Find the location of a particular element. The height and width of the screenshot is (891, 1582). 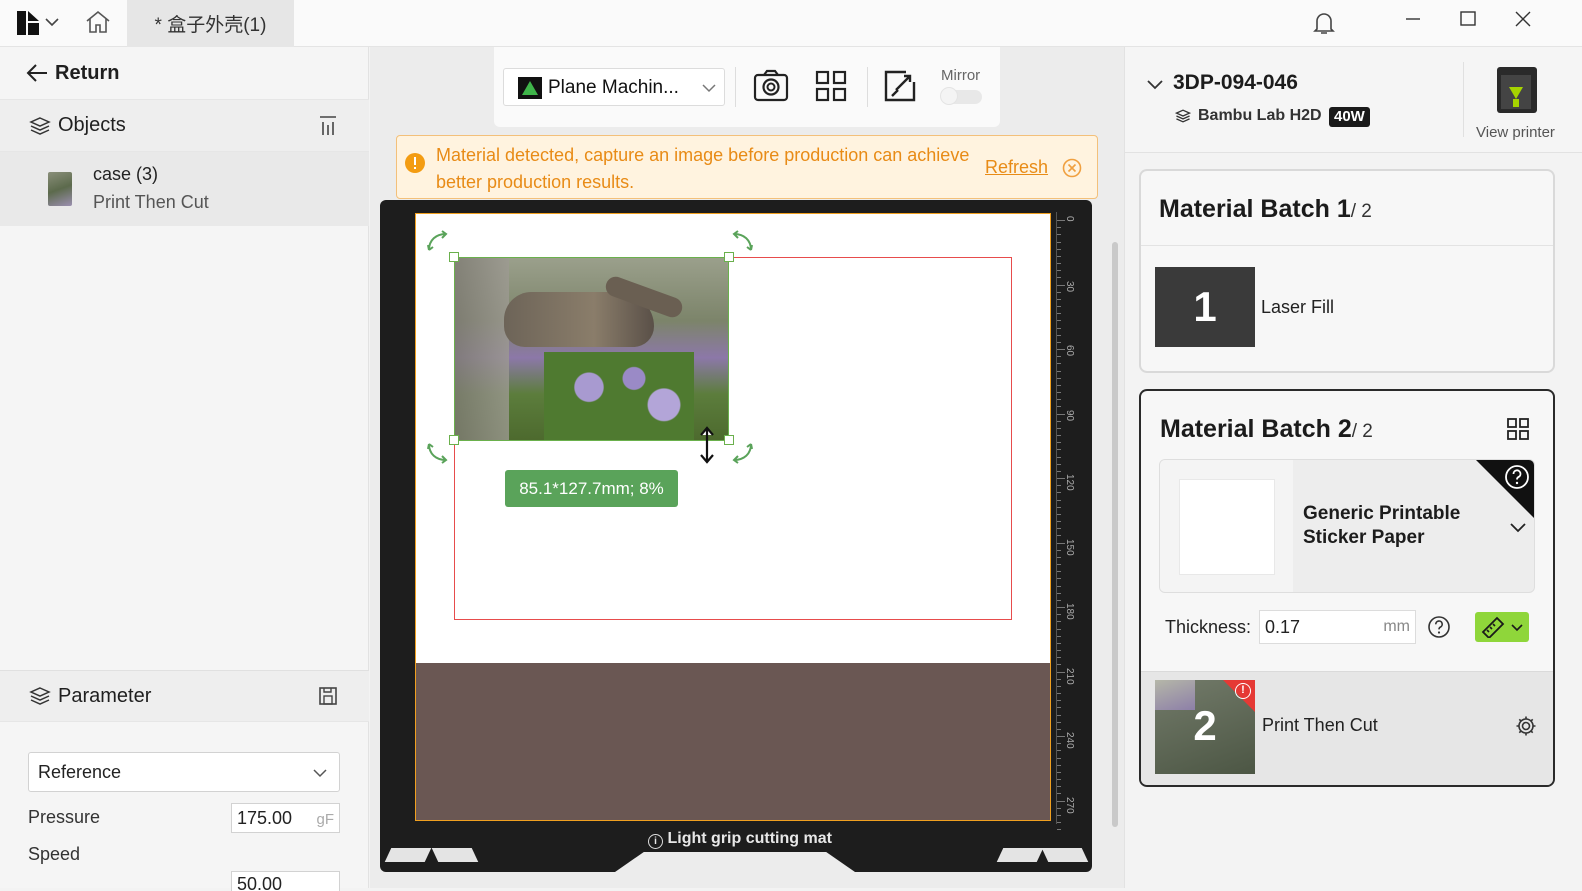

material-swatch-area is located at coordinates (1226, 526).